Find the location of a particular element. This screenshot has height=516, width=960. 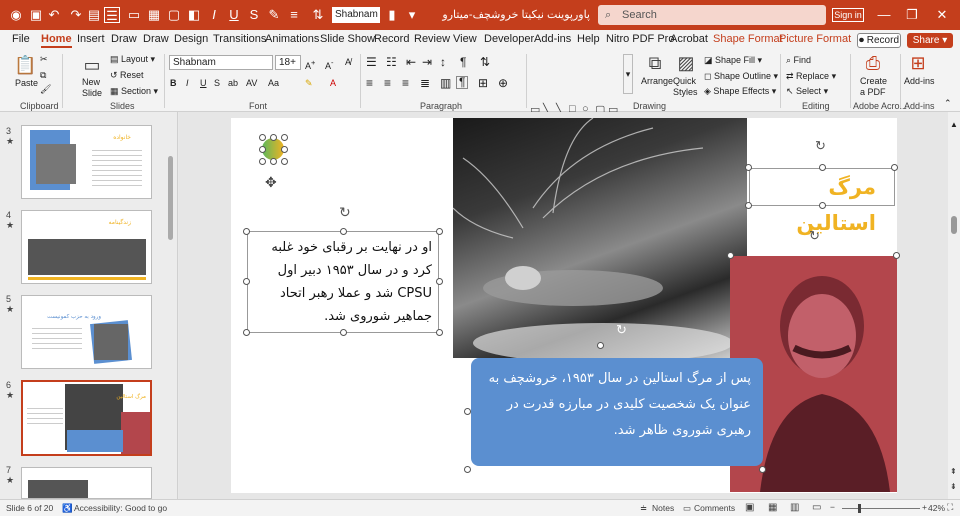

new-slide-button: New Slide is located at coordinates (94, 88).